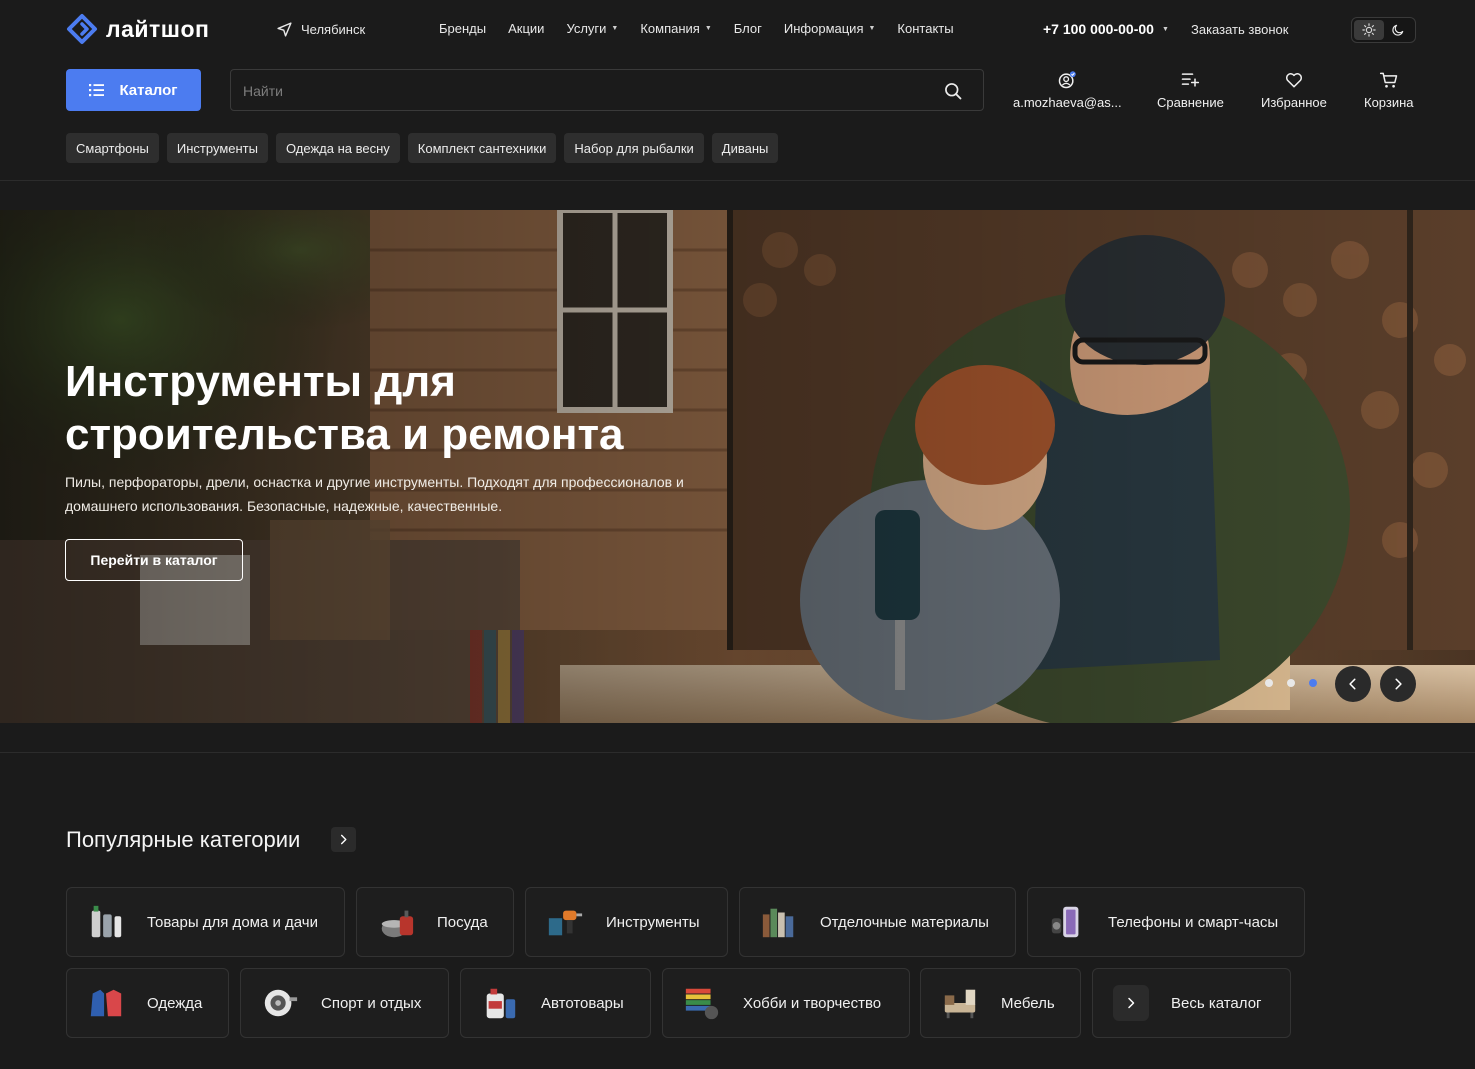 The width and height of the screenshot is (1475, 1069). What do you see at coordinates (823, 28) in the screenshot?
I see `nav-item-label: Информация` at bounding box center [823, 28].